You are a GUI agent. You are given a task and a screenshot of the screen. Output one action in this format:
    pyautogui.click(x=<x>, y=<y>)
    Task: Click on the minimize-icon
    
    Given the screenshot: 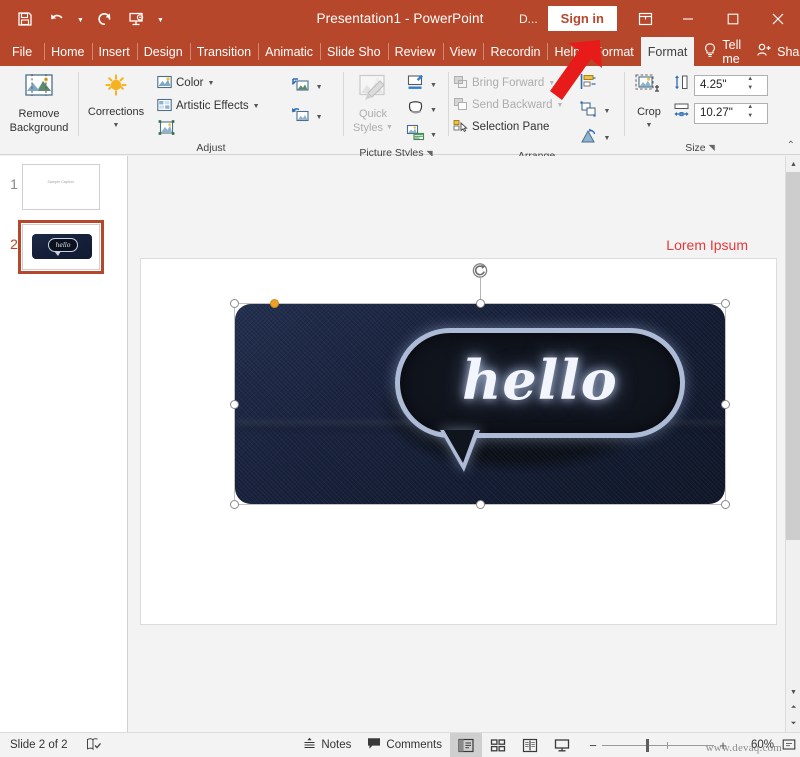 What is the action you would take?
    pyautogui.click(x=687, y=18)
    